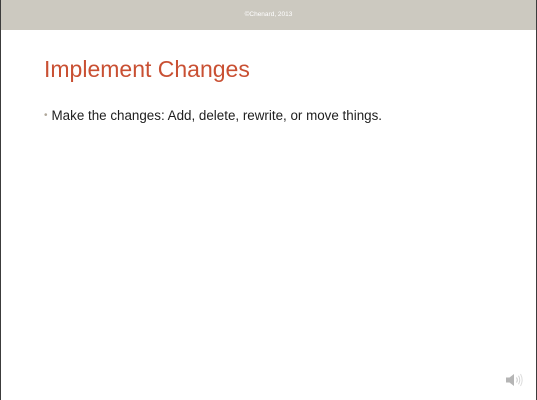  I want to click on speaker-icon, so click(514, 380).